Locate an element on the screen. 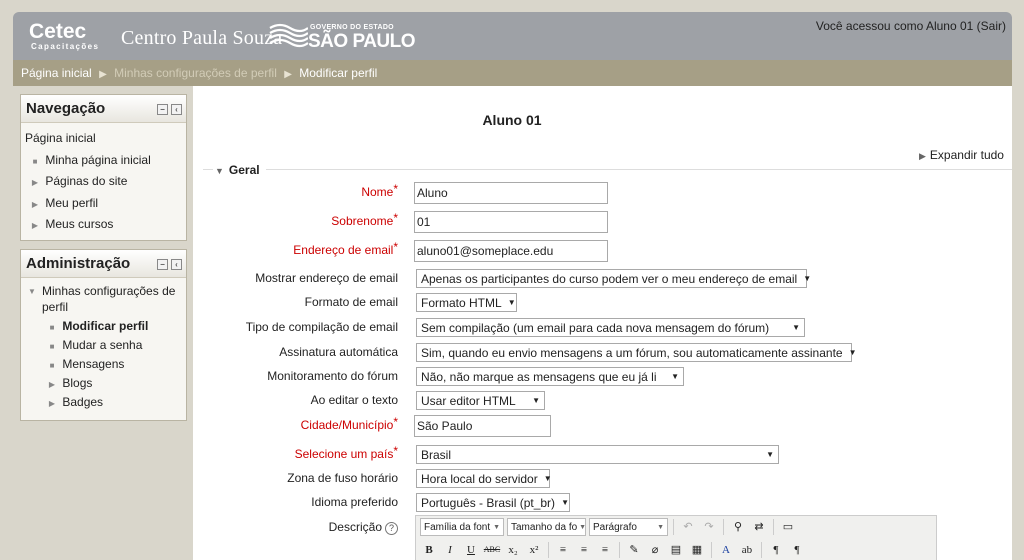  sobrenome-input is located at coordinates (511, 222).